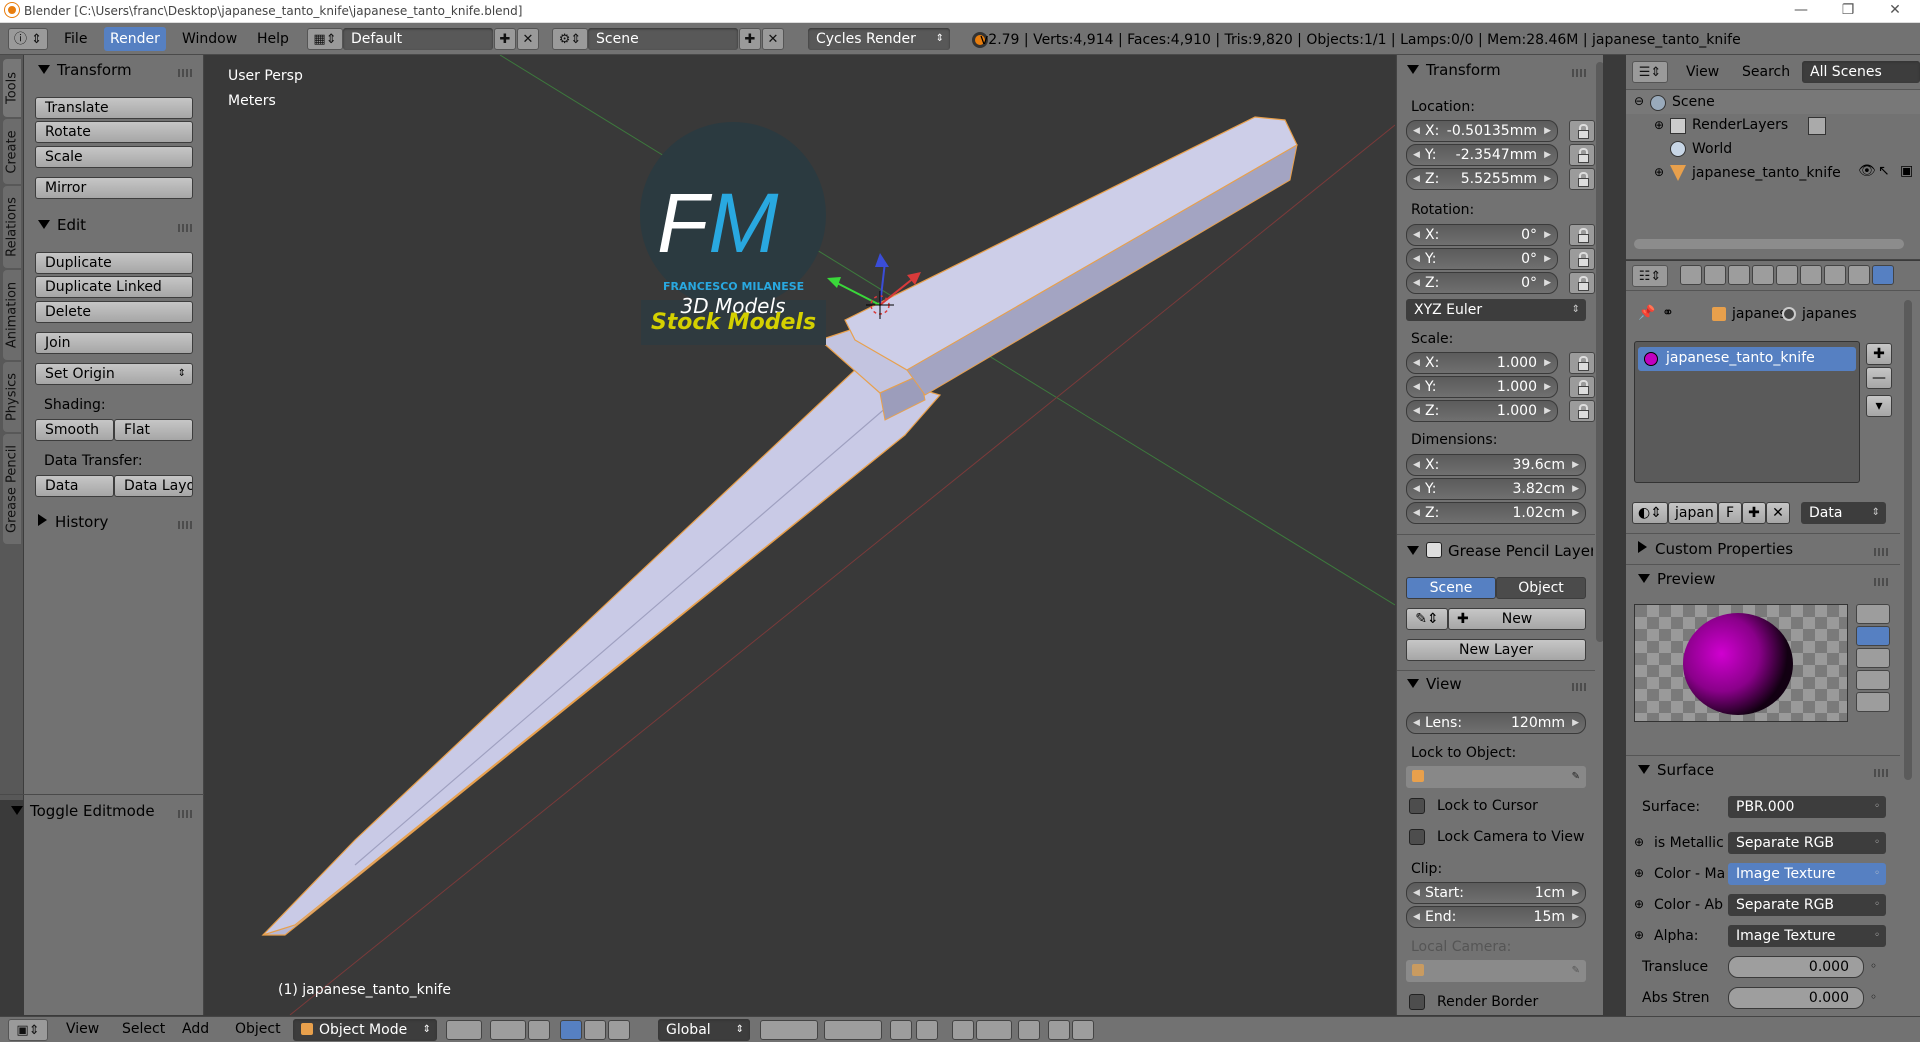 Image resolution: width=1920 pixels, height=1042 pixels. What do you see at coordinates (1817, 126) in the screenshot?
I see `render-layer-toggle-icon` at bounding box center [1817, 126].